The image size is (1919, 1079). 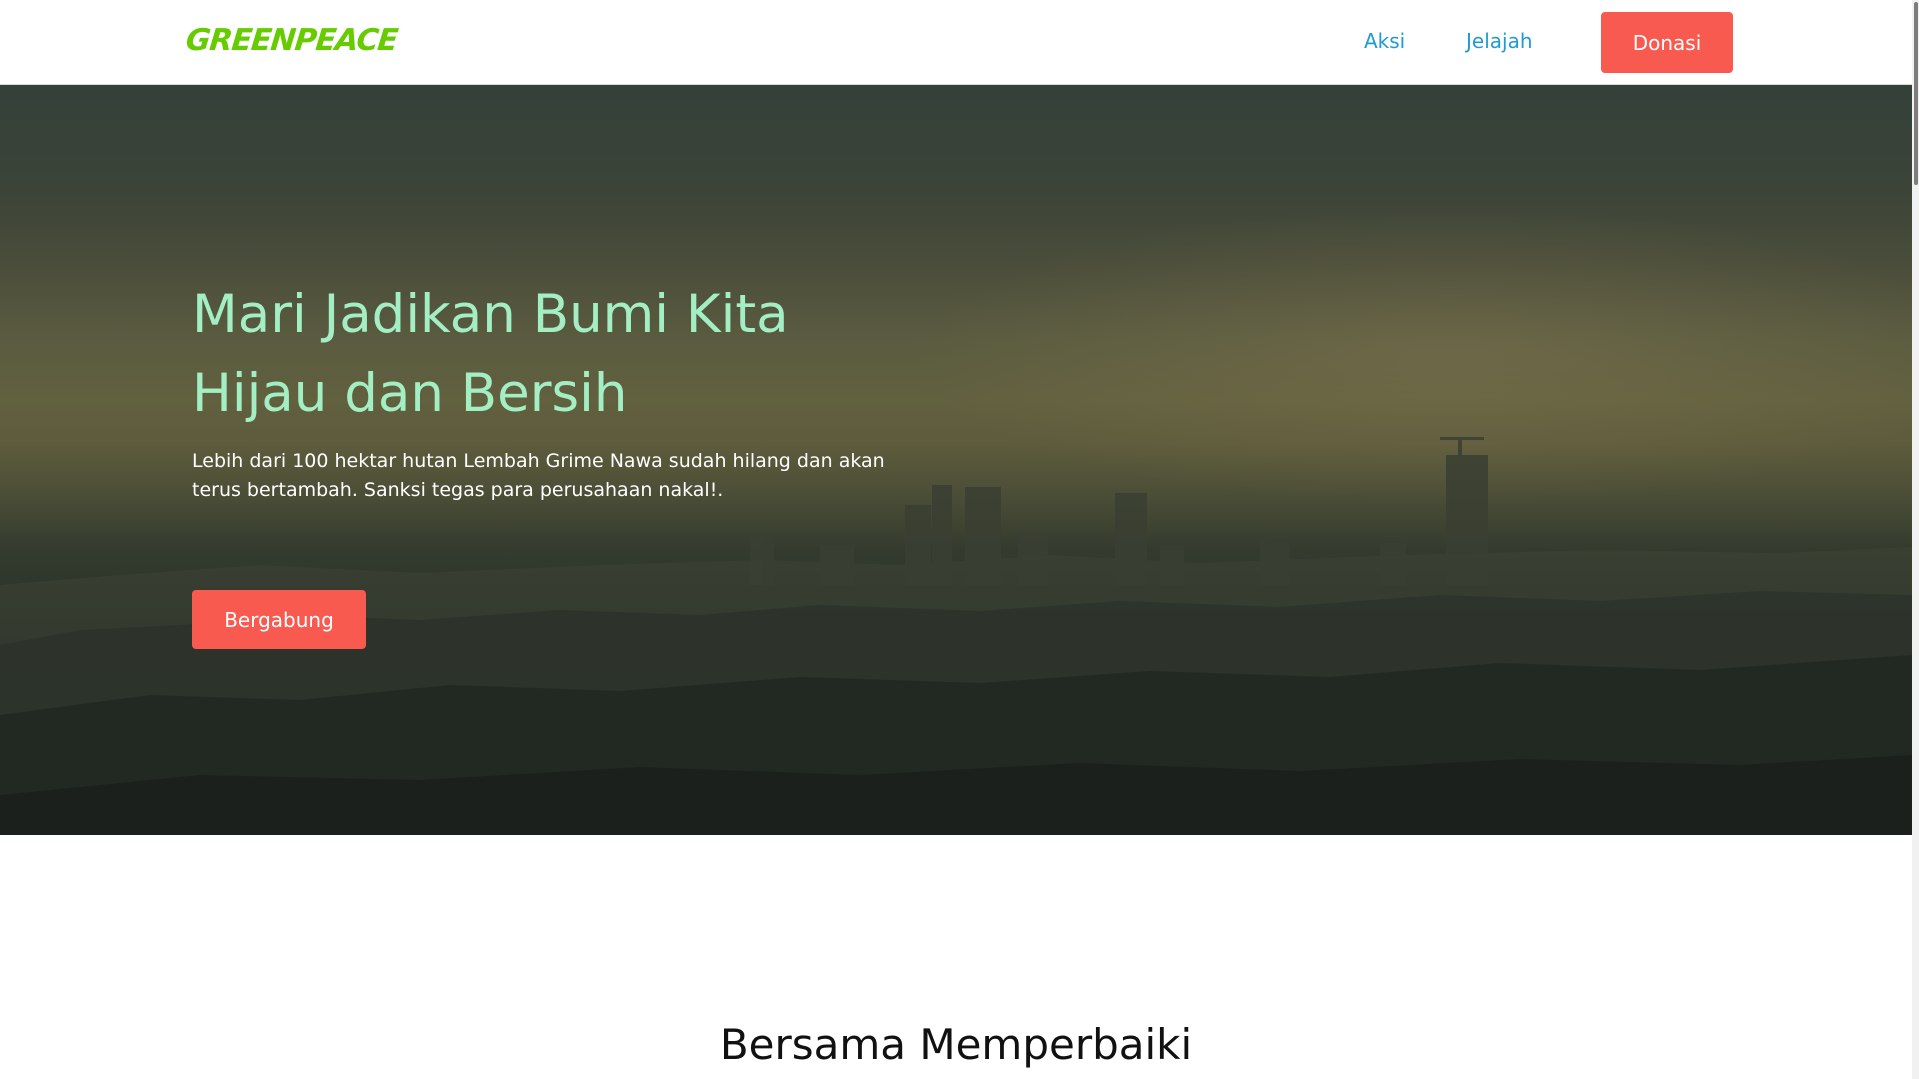 I want to click on scrollbar-thumb, so click(x=1916, y=93).